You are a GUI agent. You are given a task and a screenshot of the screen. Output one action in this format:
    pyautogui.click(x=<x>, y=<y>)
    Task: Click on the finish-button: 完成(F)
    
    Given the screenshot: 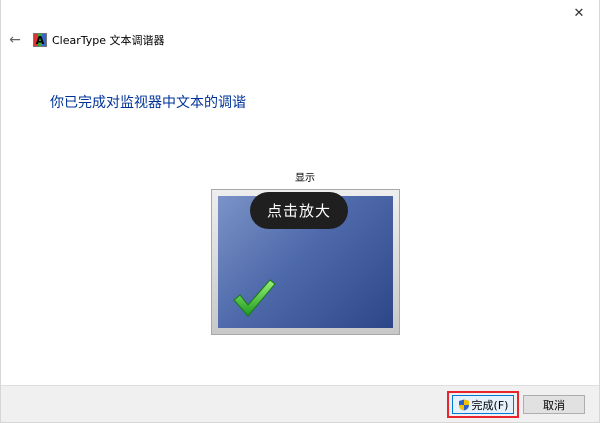 What is the action you would take?
    pyautogui.click(x=483, y=404)
    